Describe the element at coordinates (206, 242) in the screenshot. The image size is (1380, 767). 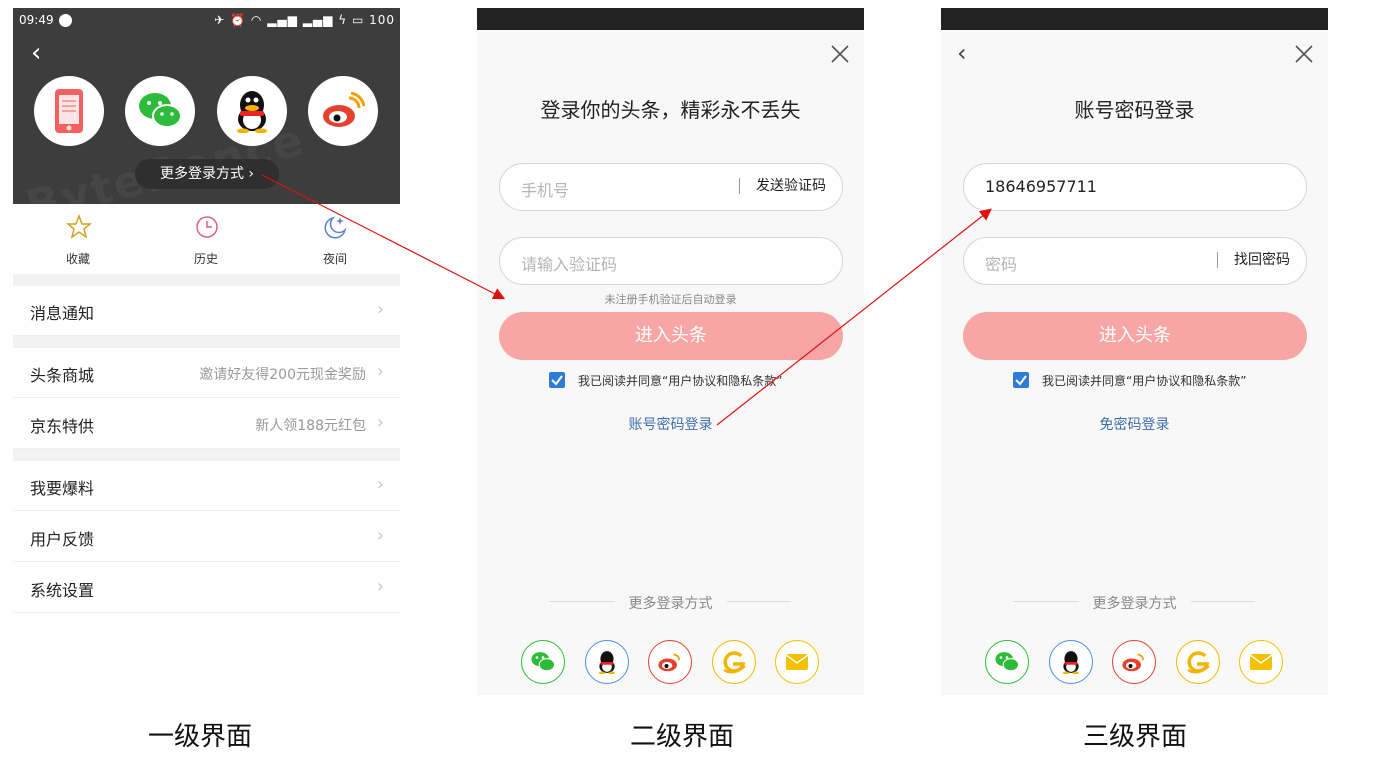
I see `quick-history: 历史` at that location.